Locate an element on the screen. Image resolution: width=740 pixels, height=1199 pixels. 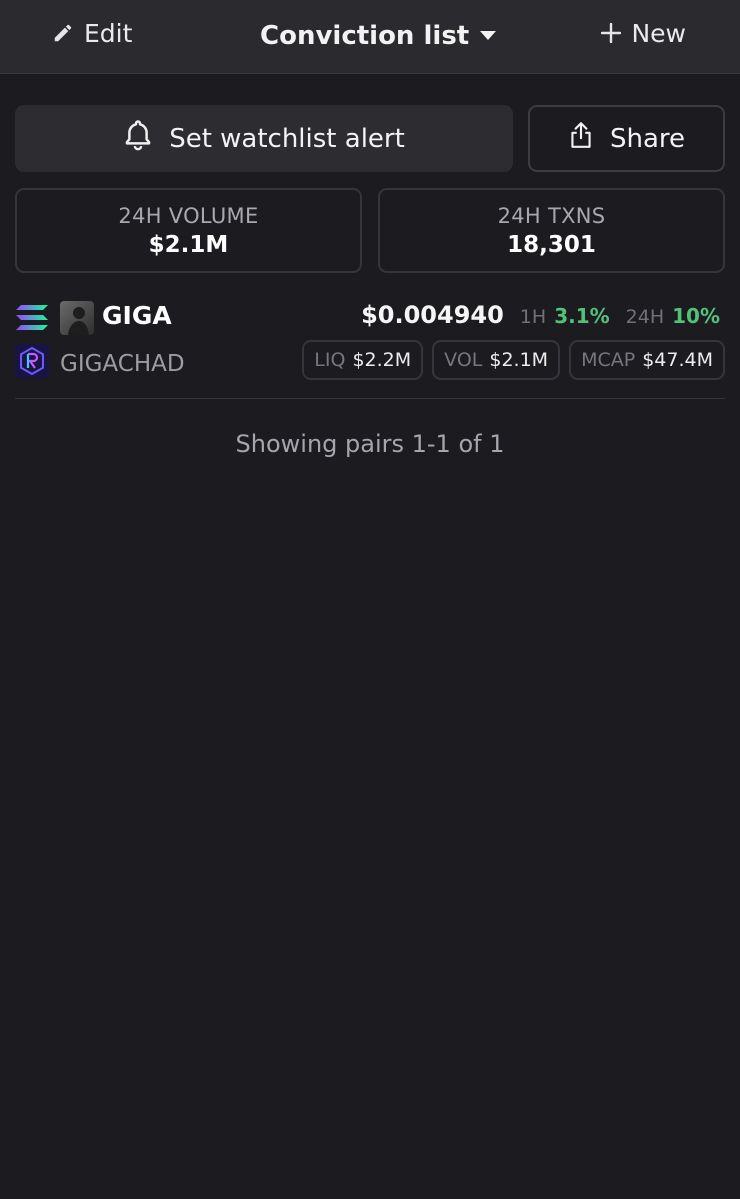
market-cap-pill: MCAP $47.4M is located at coordinates (647, 360).